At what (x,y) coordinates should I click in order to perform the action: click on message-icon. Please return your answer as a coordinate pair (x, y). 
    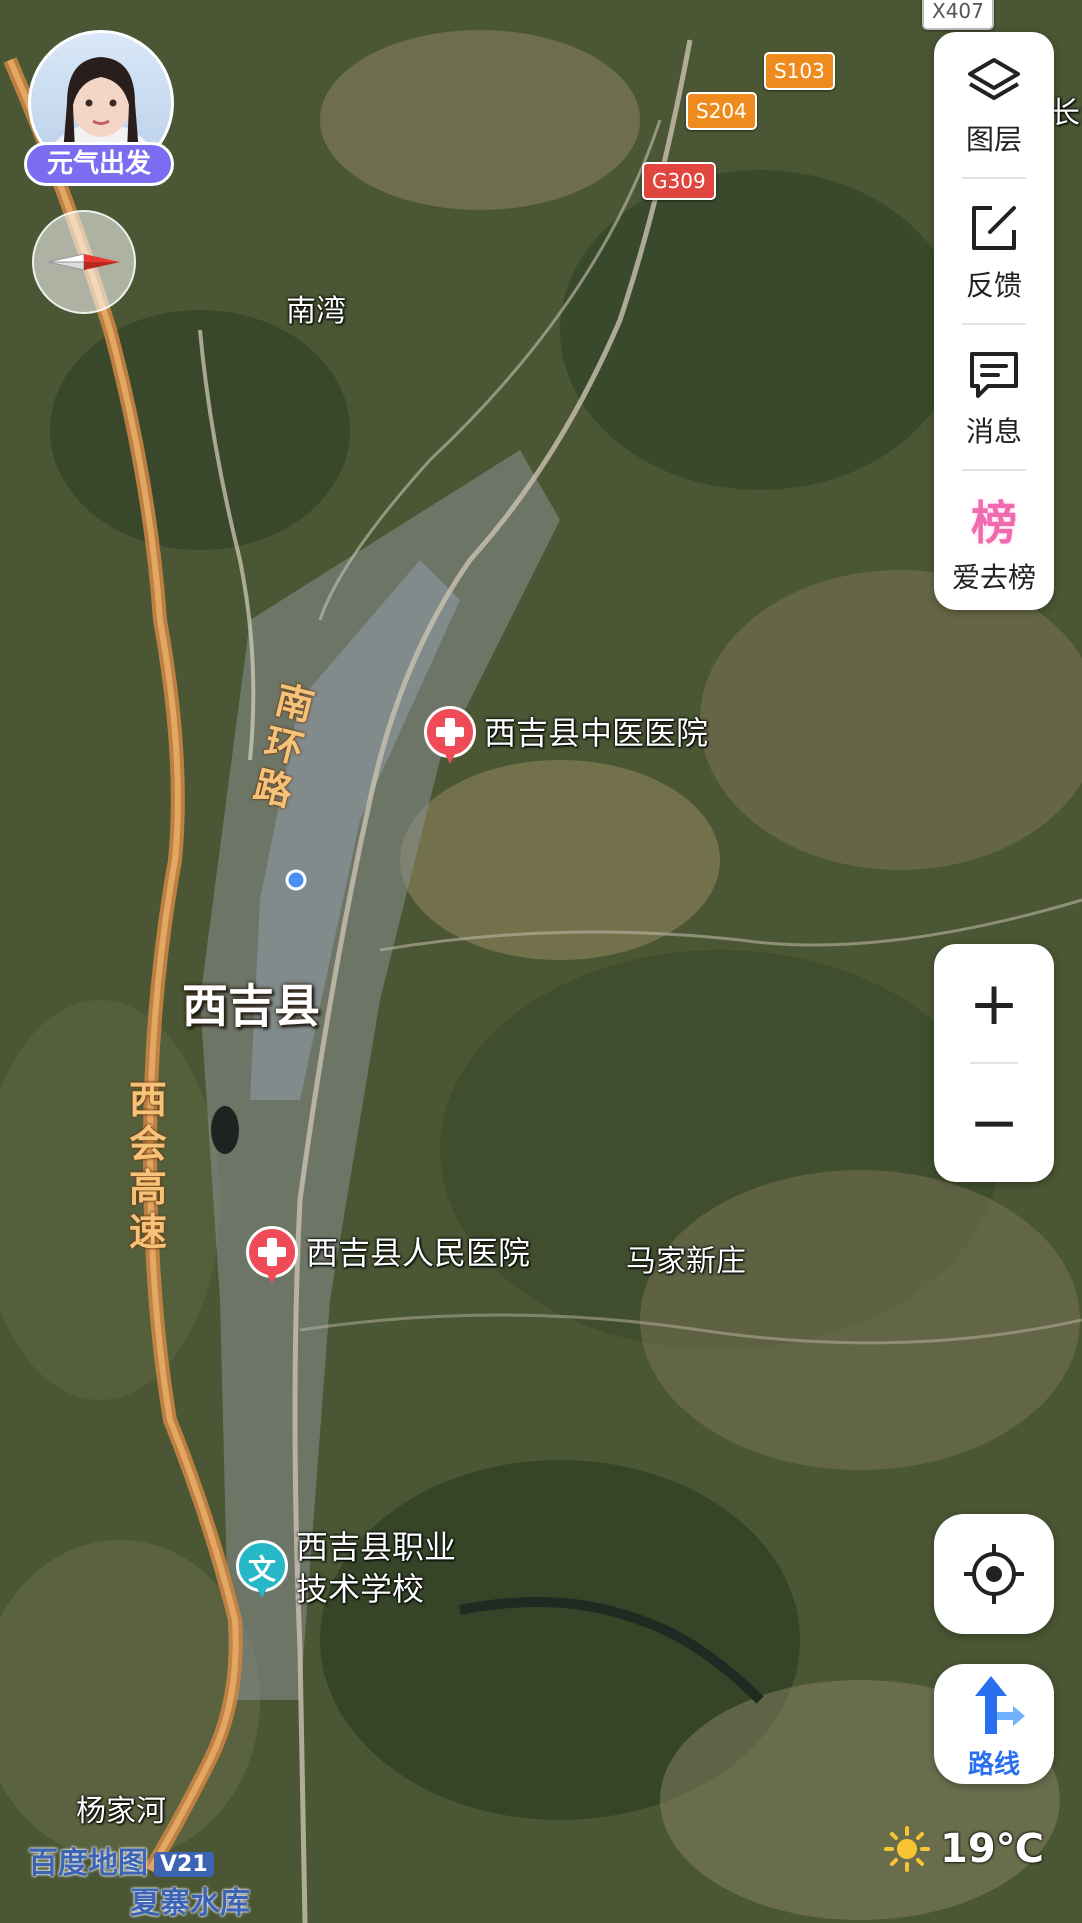
    Looking at the image, I should click on (994, 375).